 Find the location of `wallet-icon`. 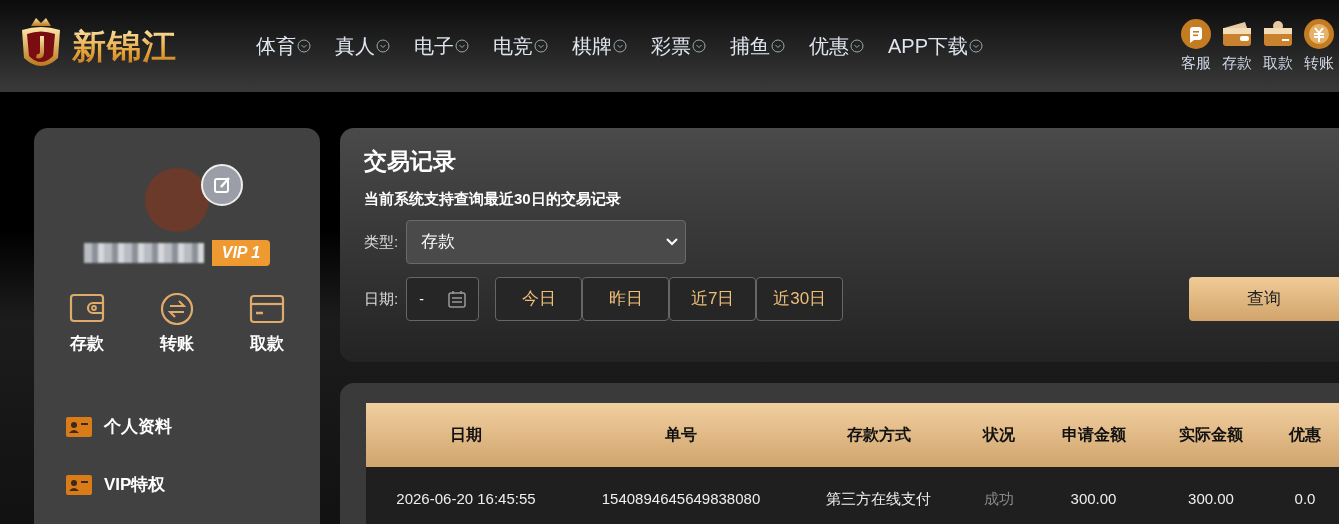

wallet-icon is located at coordinates (87, 309).